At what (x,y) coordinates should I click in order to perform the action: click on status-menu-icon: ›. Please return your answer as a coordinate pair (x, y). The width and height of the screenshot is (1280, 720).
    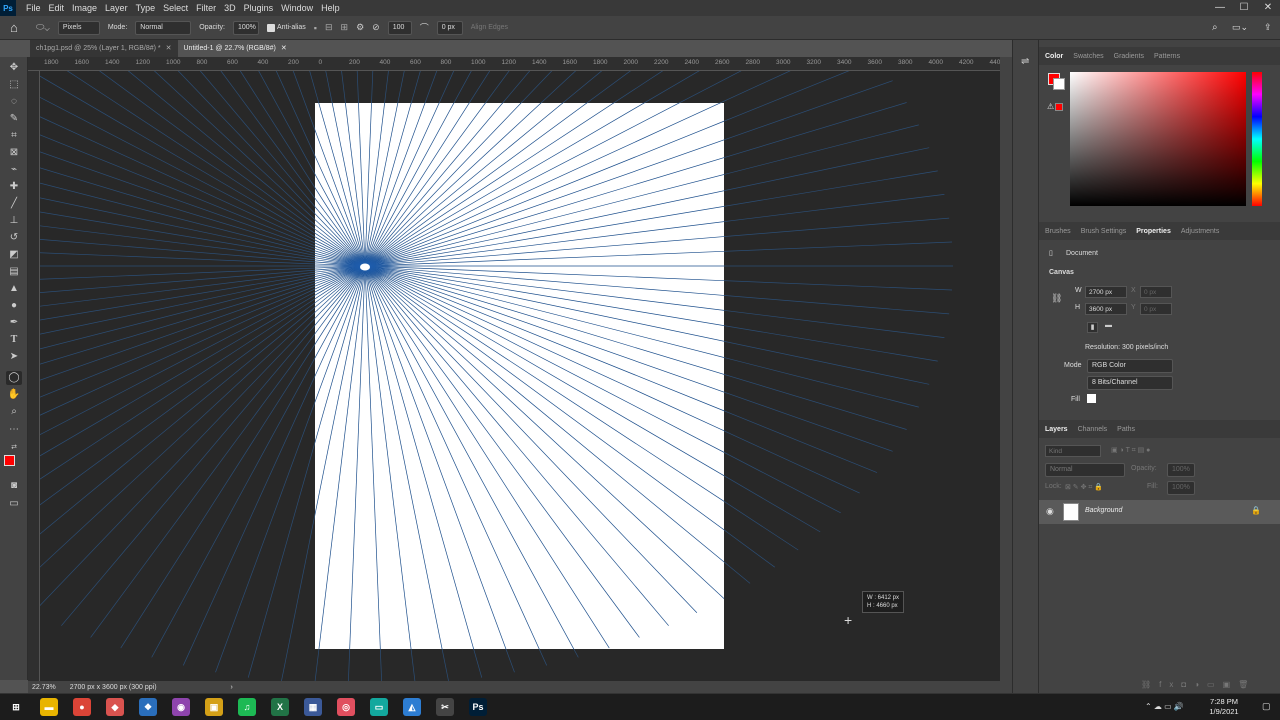
    Looking at the image, I should click on (232, 687).